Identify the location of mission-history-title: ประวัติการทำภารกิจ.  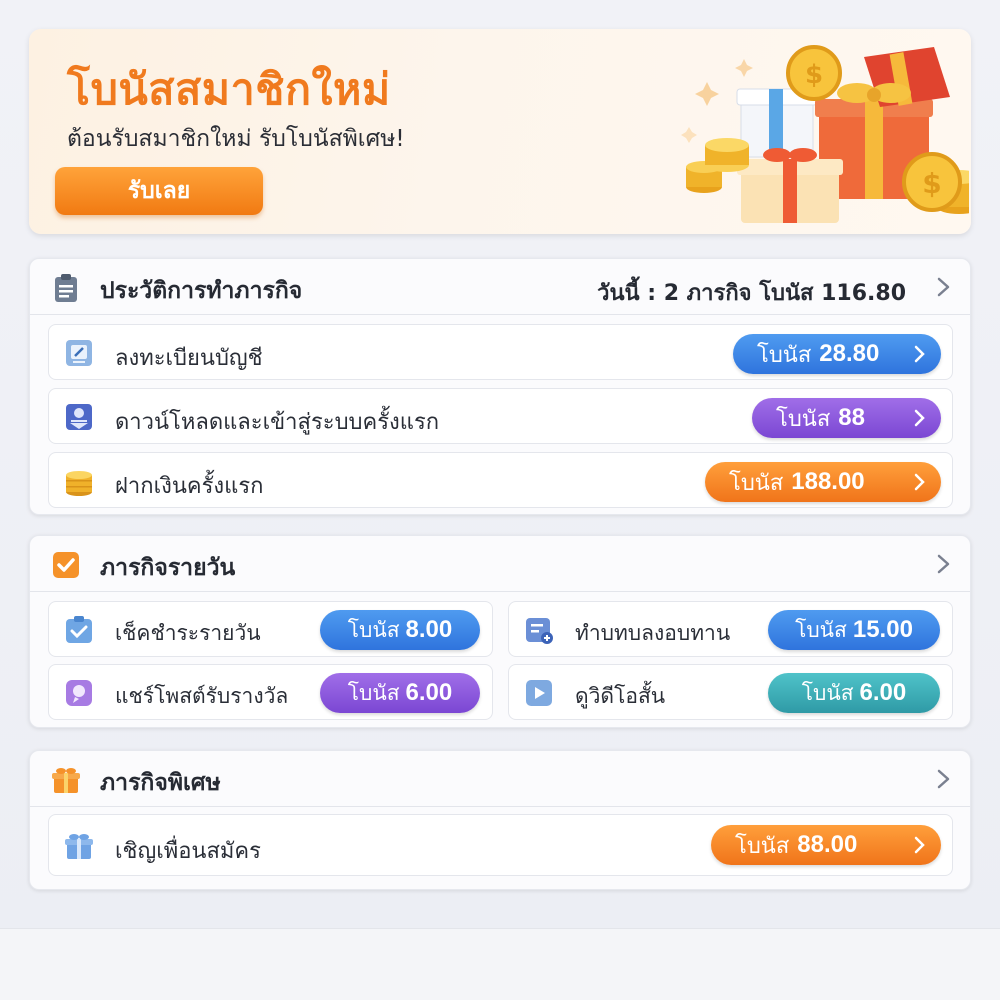
(201, 291).